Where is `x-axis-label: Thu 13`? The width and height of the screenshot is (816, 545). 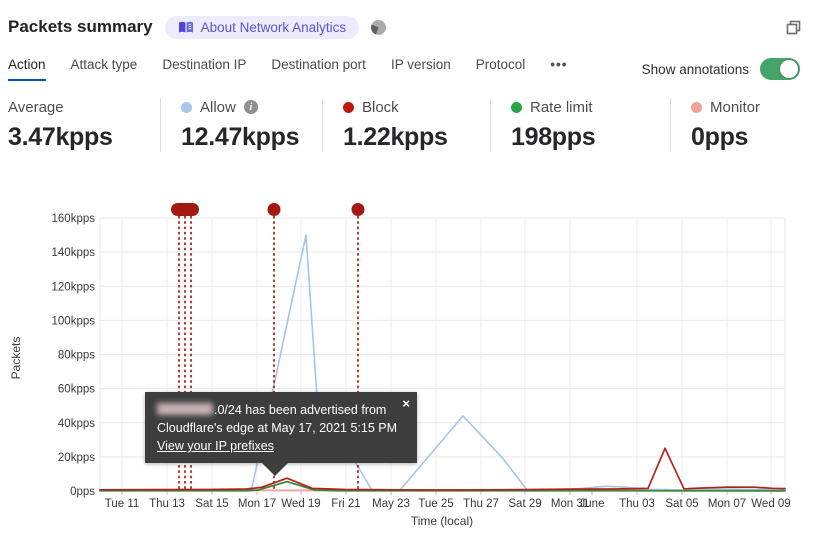
x-axis-label: Thu 13 is located at coordinates (167, 504).